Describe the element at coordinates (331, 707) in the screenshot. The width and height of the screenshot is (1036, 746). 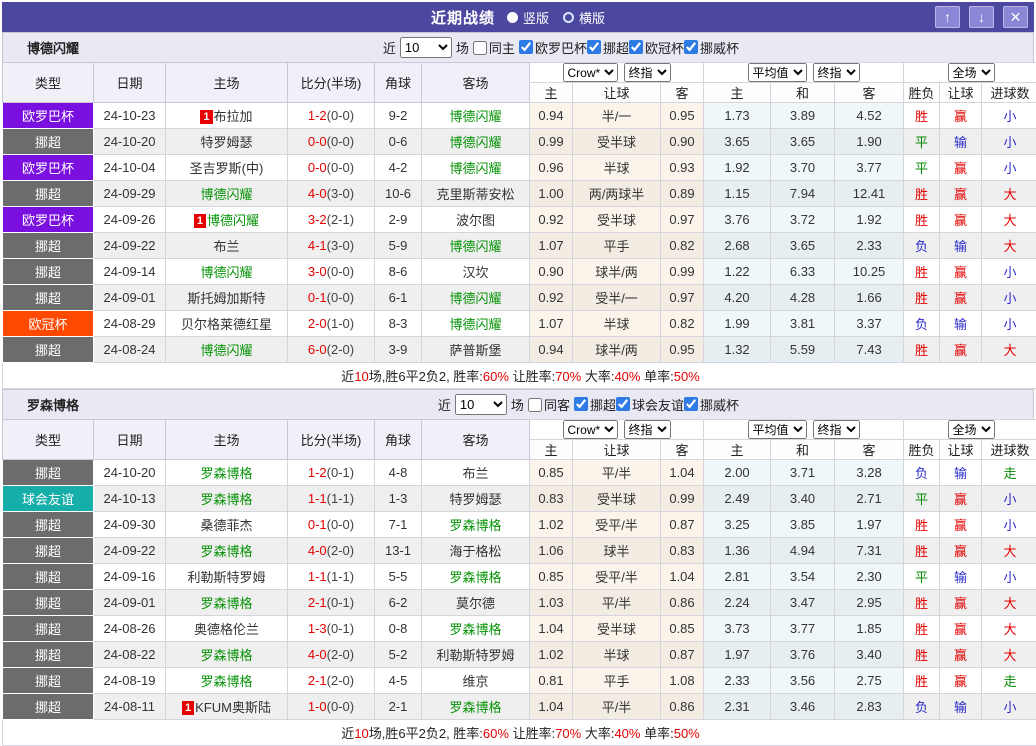
I see `match-score: 1-0(0-0)` at that location.